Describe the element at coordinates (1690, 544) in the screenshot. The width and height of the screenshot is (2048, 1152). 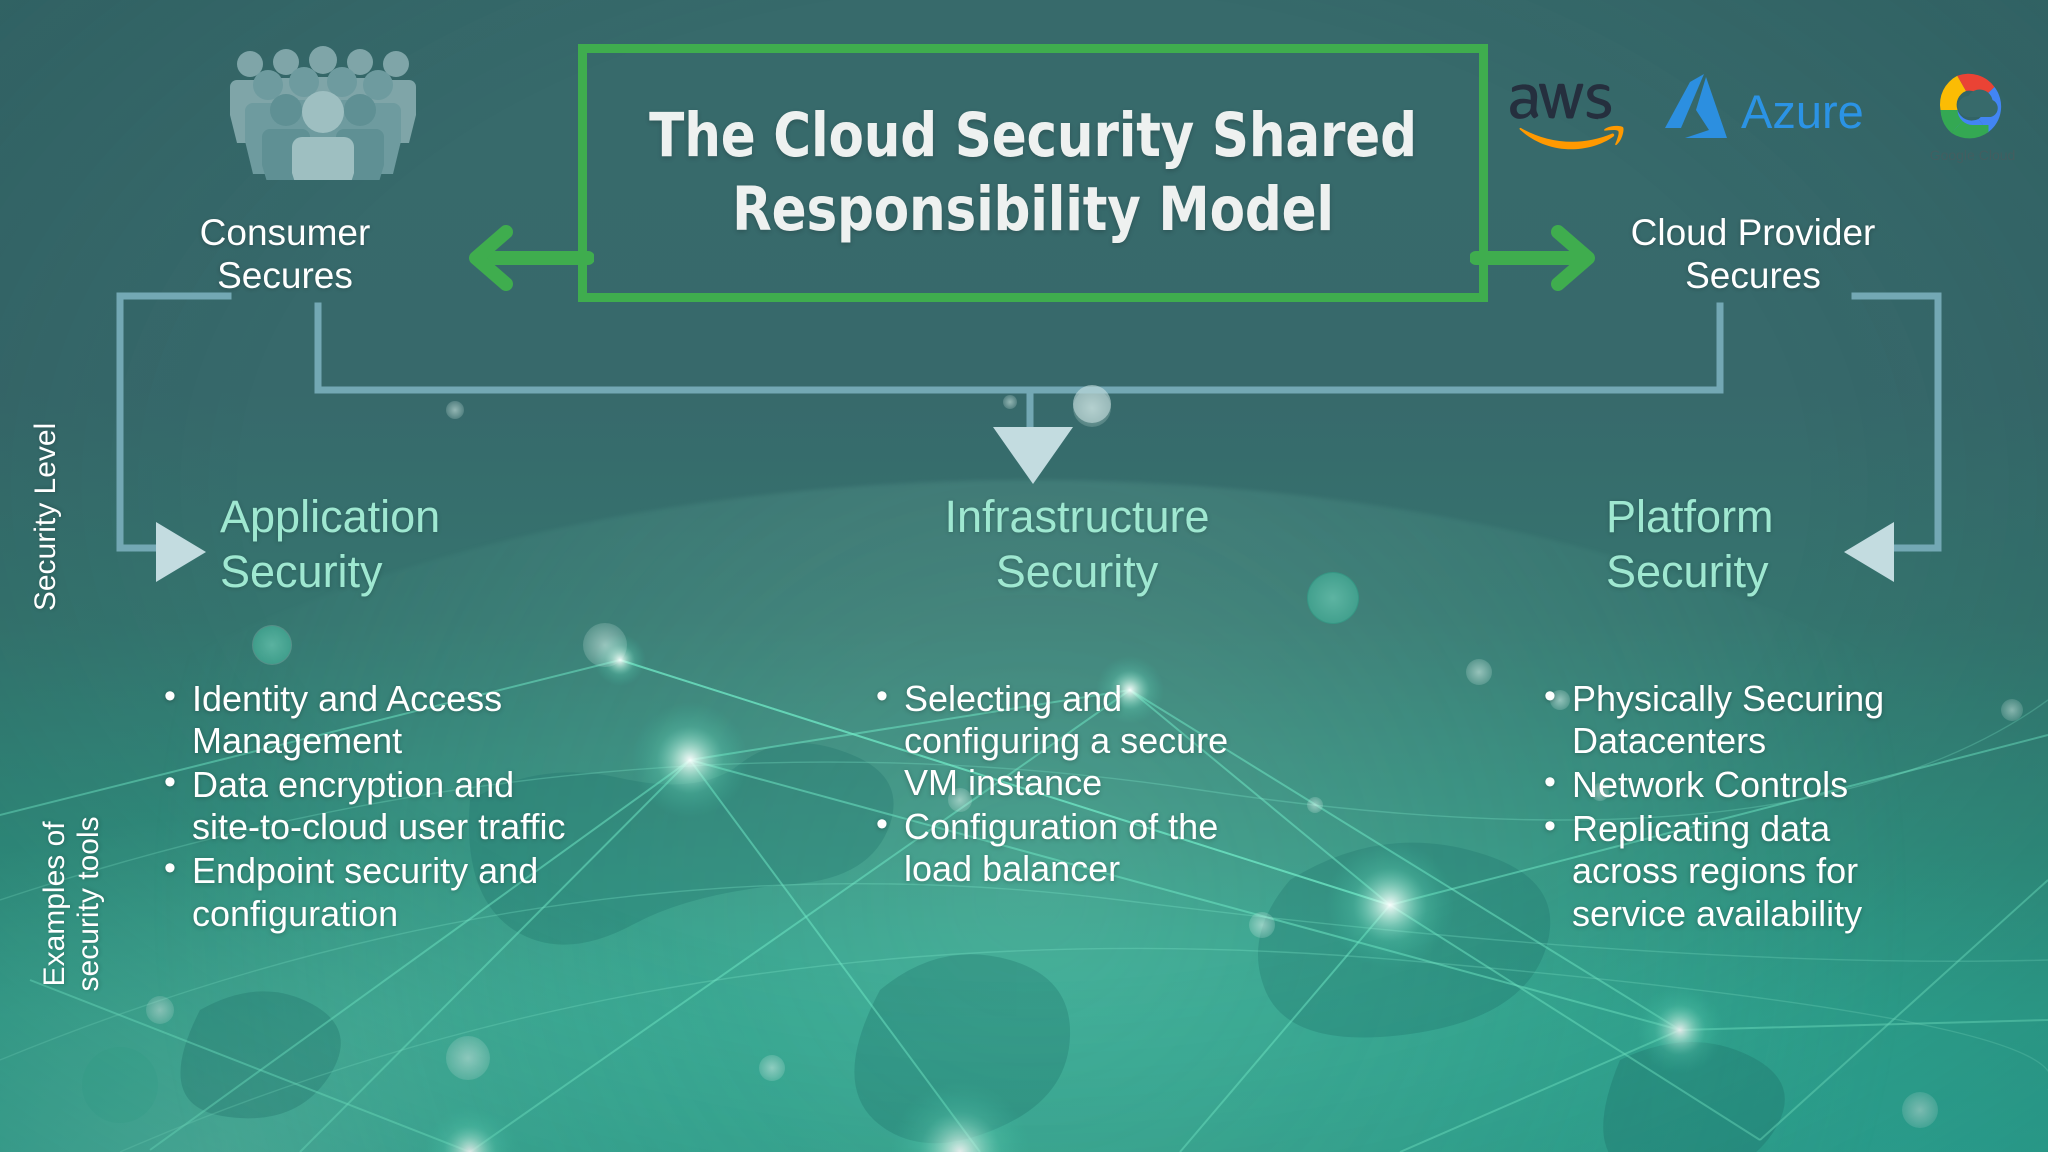
I see `column-heading-platform: Platform Security` at that location.